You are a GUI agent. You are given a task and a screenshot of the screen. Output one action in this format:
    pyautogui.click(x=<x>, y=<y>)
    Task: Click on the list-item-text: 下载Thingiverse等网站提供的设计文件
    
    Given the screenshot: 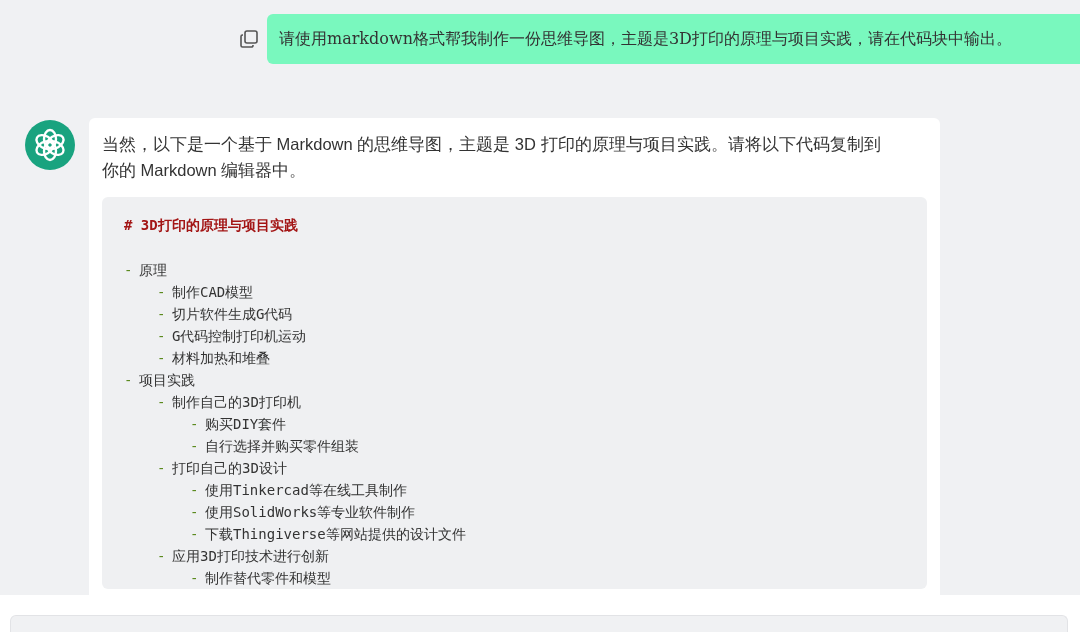 What is the action you would take?
    pyautogui.click(x=335, y=534)
    